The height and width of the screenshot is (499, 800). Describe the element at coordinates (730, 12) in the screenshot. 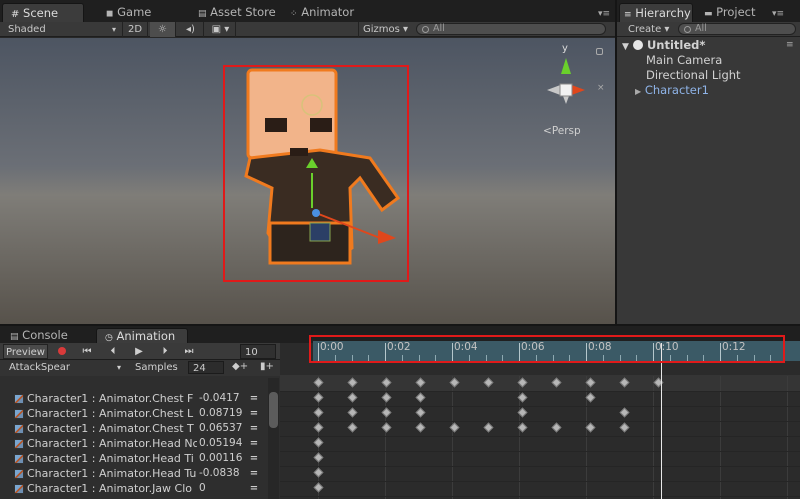

I see `tab-project: ▬ Project` at that location.